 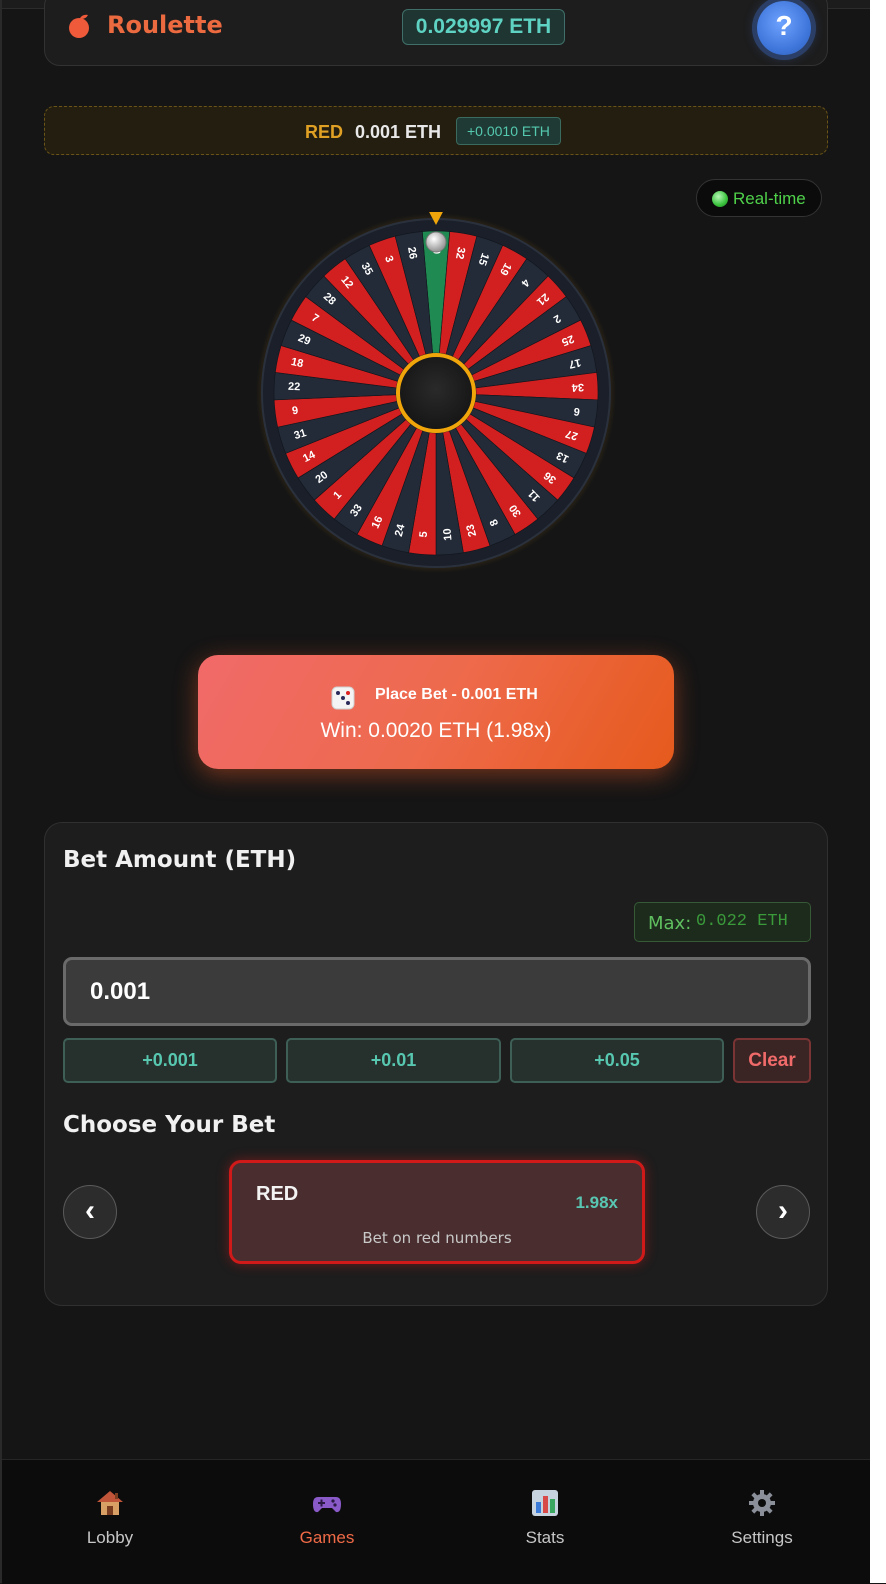 What do you see at coordinates (398, 132) in the screenshot?
I see `last-result-amount: 0.001 ETH` at bounding box center [398, 132].